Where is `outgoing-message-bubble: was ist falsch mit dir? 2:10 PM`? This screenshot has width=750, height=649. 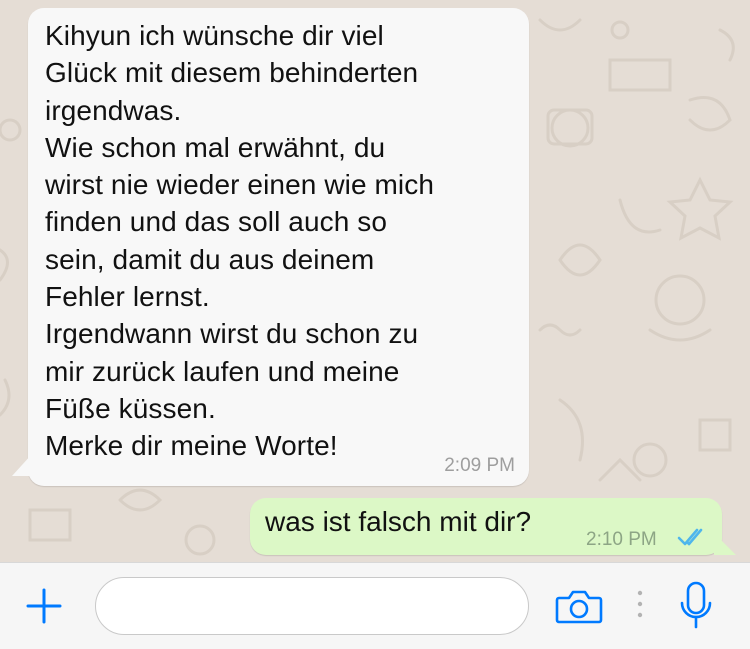
outgoing-message-bubble: was ist falsch mit dir? 2:10 PM is located at coordinates (486, 526).